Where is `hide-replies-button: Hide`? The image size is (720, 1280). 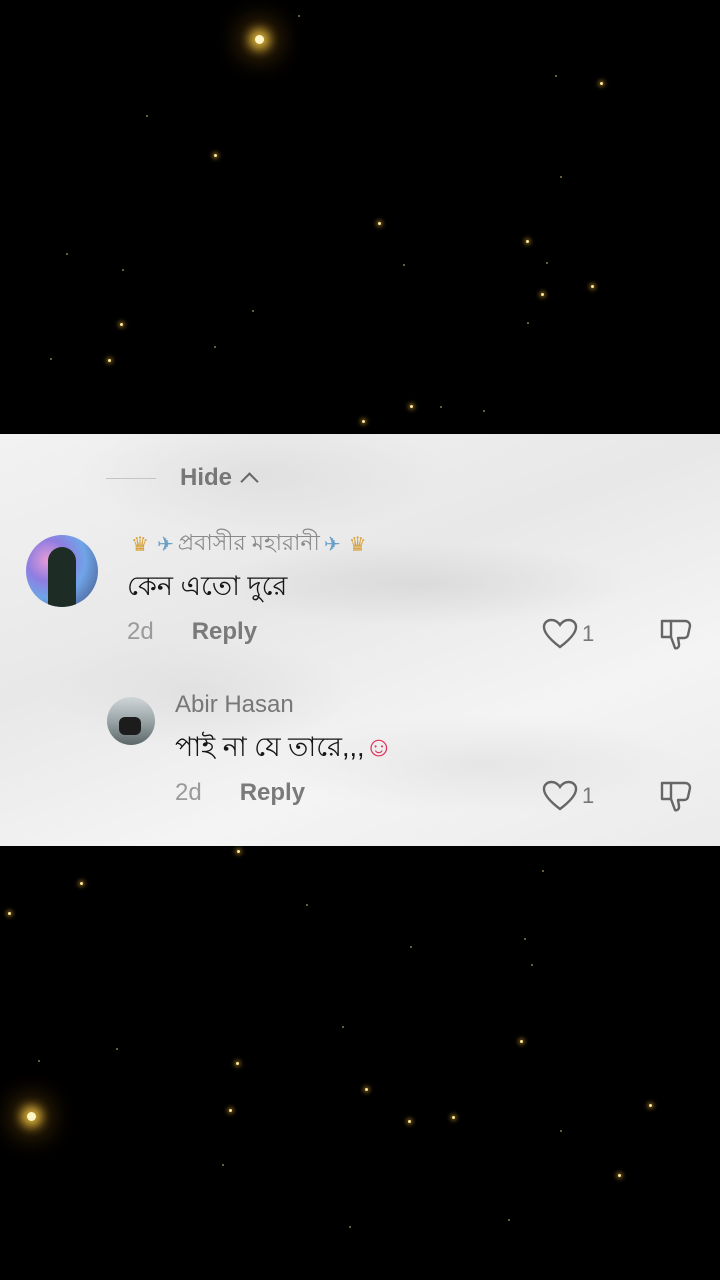 hide-replies-button: Hide is located at coordinates (182, 478).